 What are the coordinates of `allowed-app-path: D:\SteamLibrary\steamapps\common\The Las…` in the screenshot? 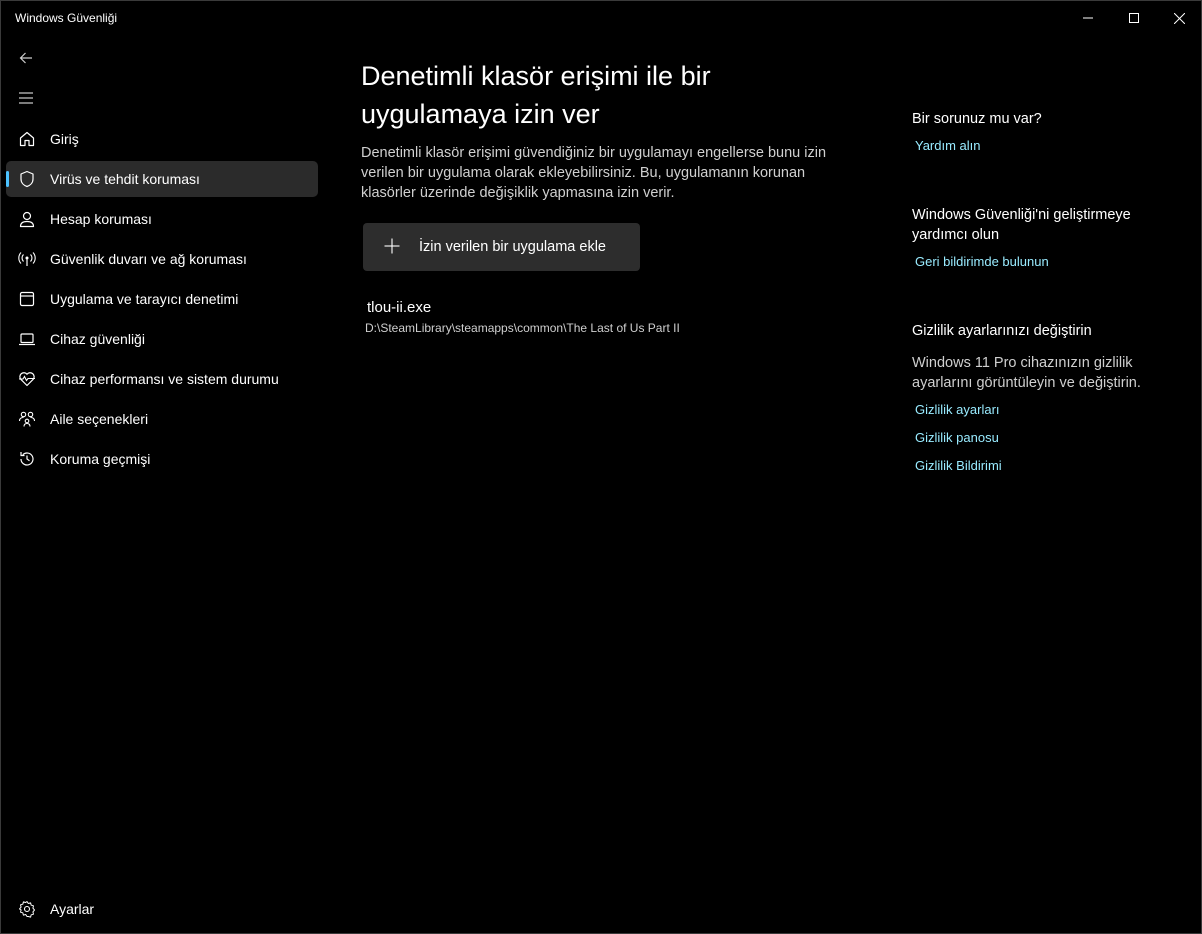 It's located at (522, 328).